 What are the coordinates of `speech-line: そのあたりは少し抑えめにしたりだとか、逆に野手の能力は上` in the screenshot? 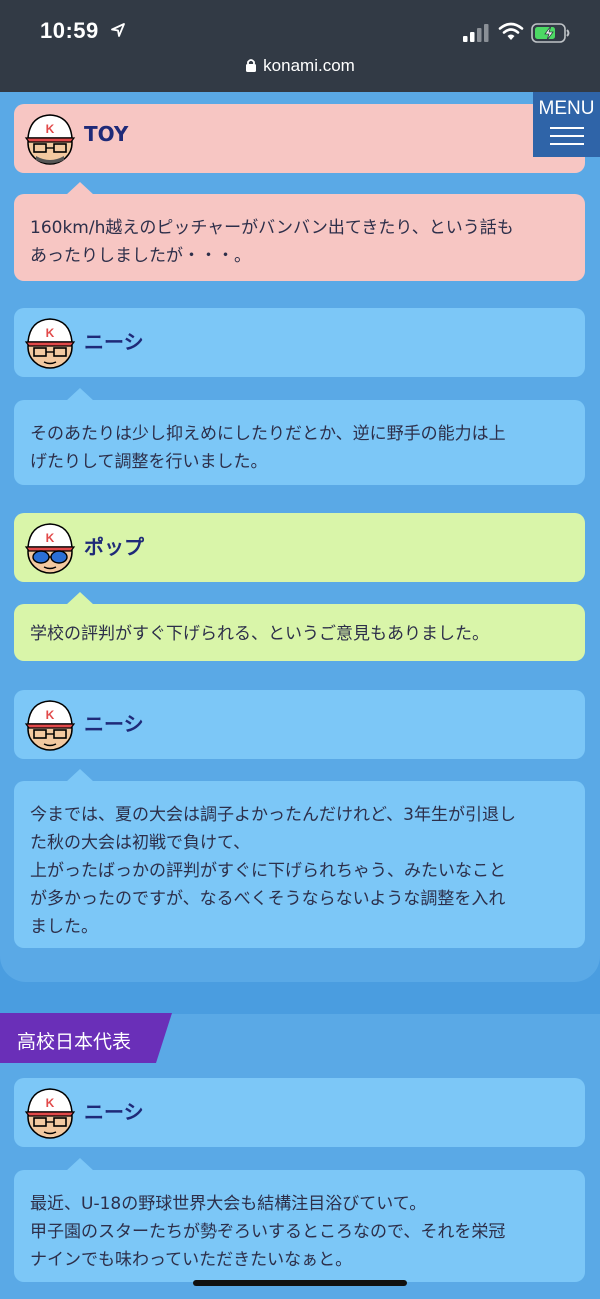 It's located at (268, 434).